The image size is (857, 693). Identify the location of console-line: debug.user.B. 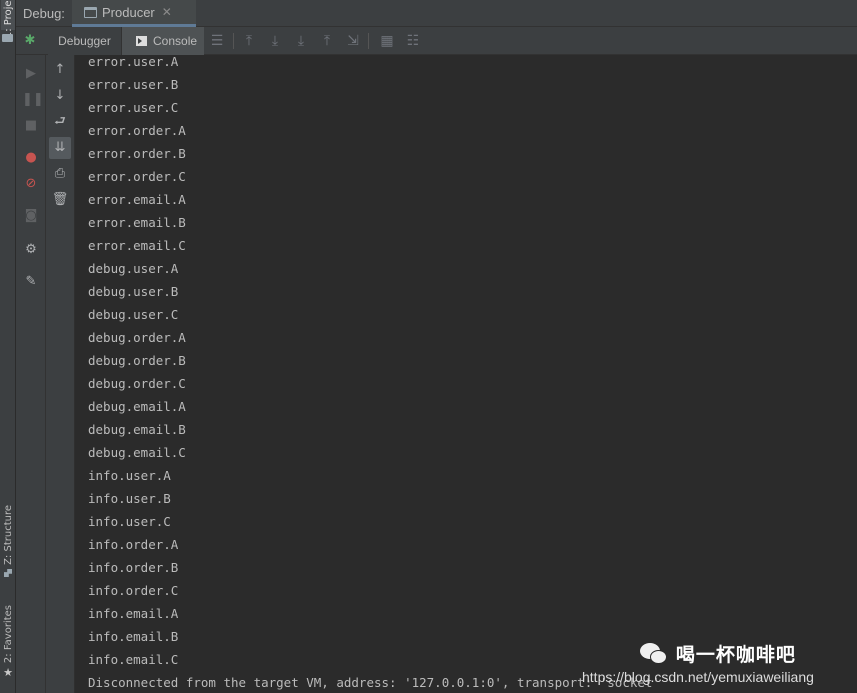
(133, 291).